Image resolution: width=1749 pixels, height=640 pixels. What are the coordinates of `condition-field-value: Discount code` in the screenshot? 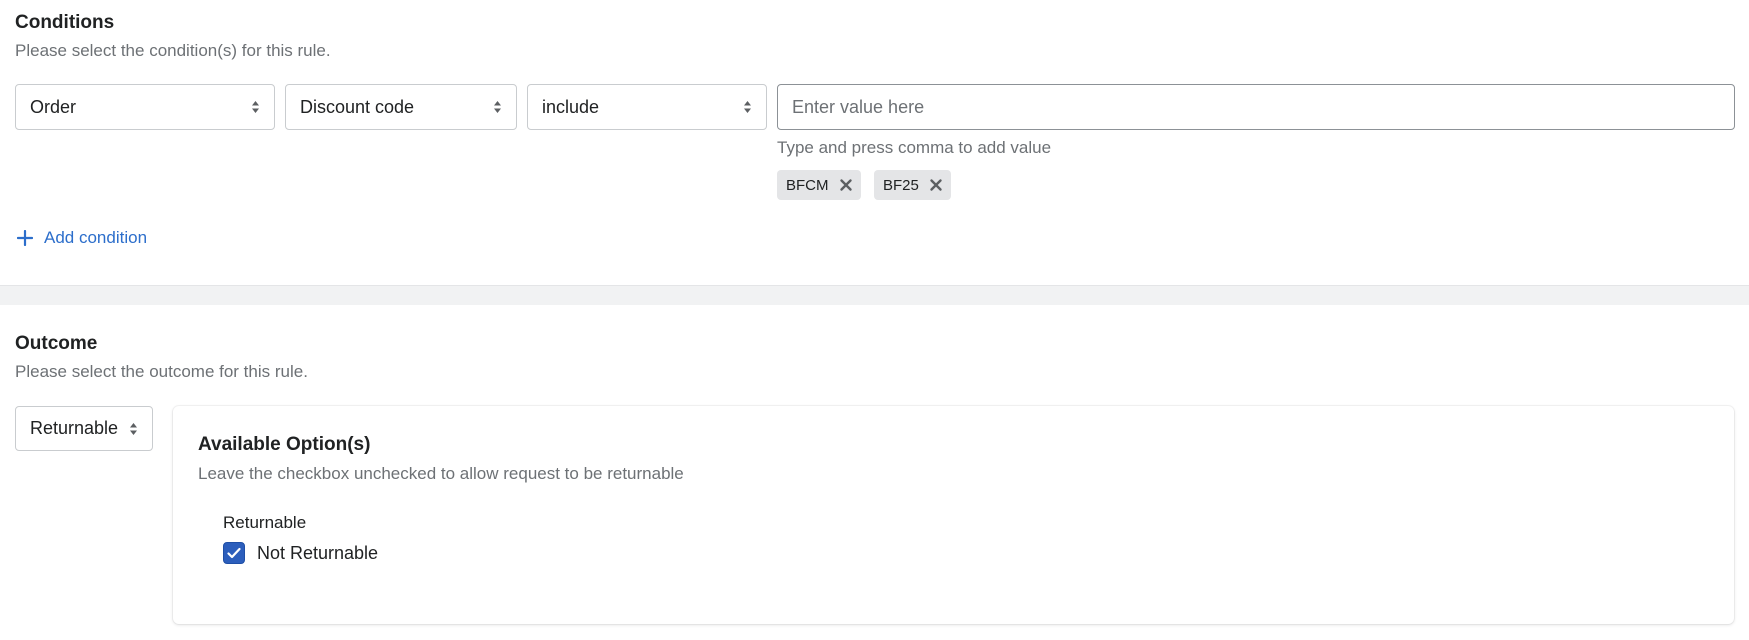 It's located at (357, 106).